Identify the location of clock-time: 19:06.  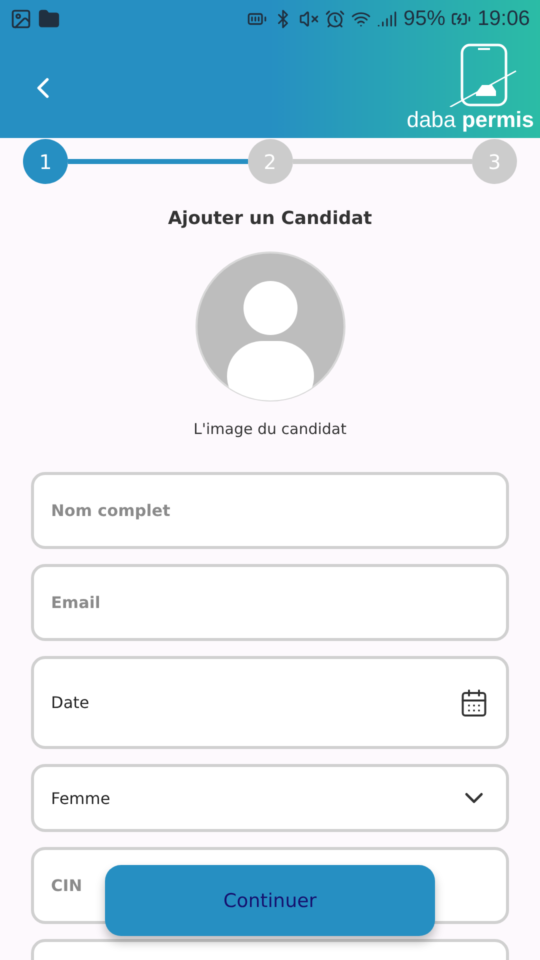
(503, 19).